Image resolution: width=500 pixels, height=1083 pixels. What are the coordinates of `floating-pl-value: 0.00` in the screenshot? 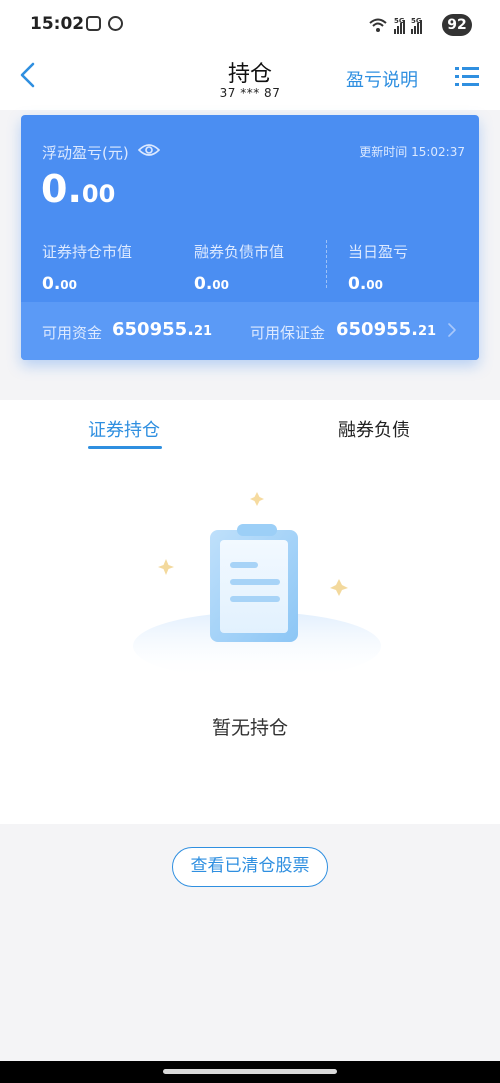 It's located at (78, 189).